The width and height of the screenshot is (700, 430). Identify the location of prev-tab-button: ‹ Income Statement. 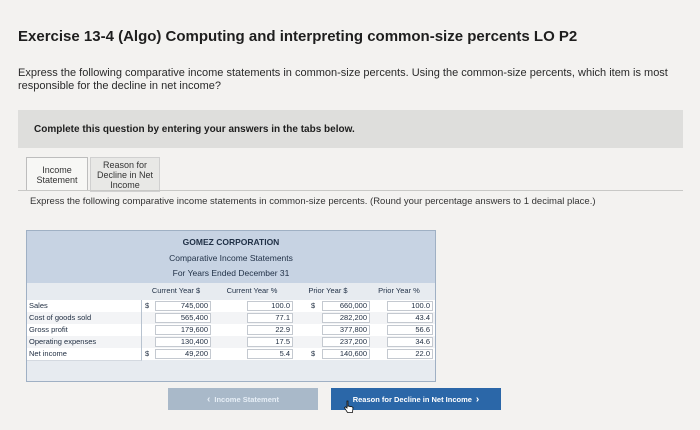
(243, 399).